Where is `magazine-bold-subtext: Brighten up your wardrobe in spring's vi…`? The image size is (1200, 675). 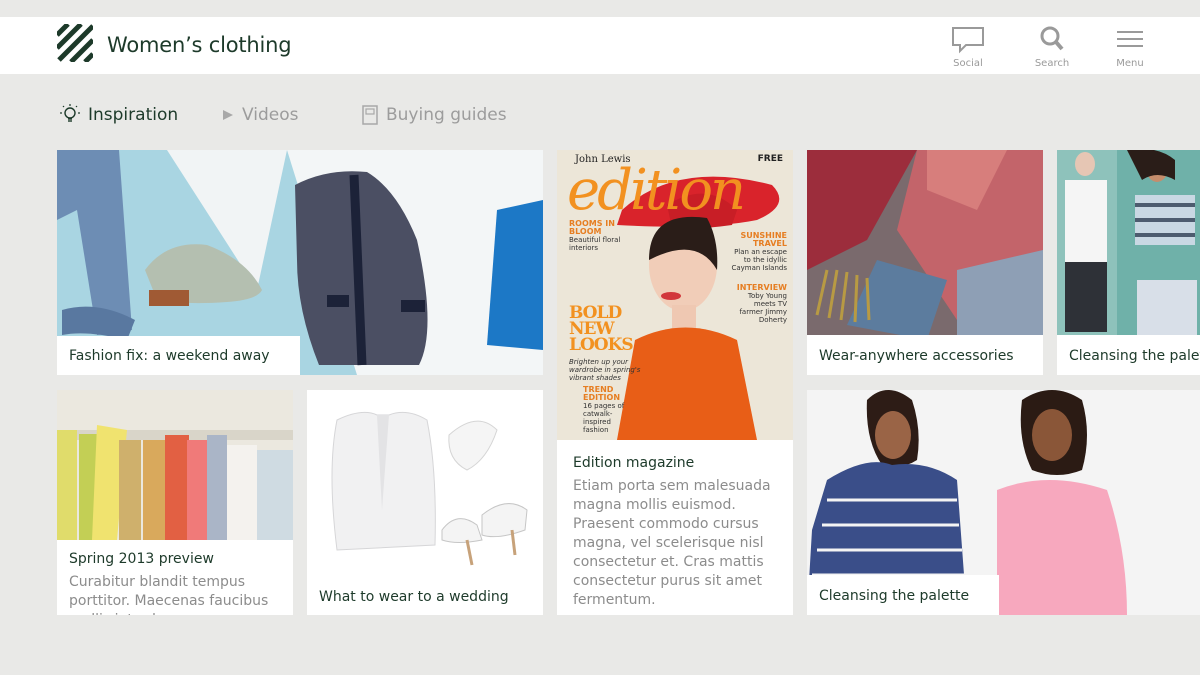 magazine-bold-subtext: Brighten up your wardrobe in spring's vi… is located at coordinates (605, 370).